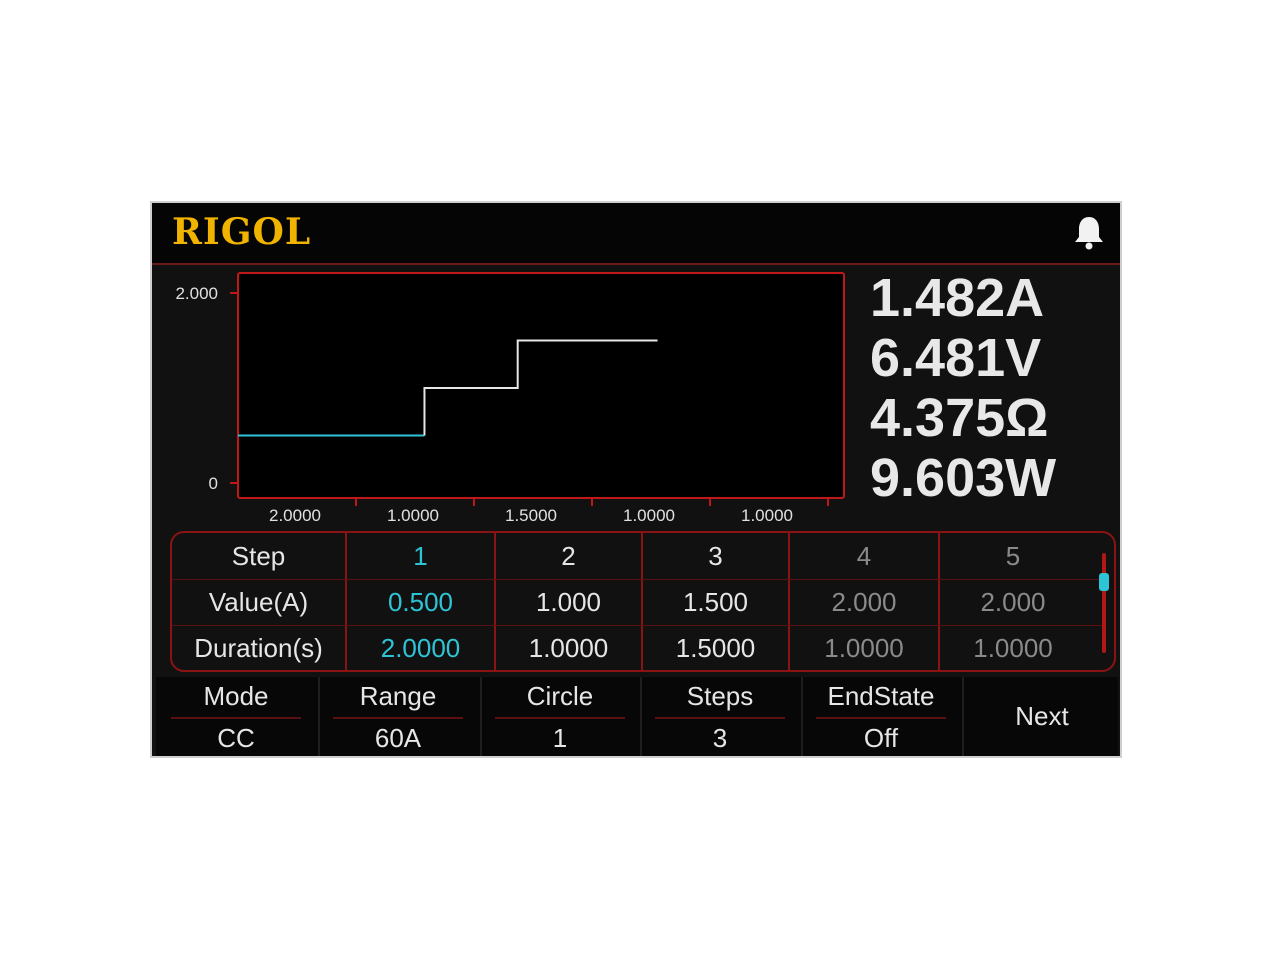  Describe the element at coordinates (959, 418) in the screenshot. I see `resistance-reading: 4.375Ω` at that location.